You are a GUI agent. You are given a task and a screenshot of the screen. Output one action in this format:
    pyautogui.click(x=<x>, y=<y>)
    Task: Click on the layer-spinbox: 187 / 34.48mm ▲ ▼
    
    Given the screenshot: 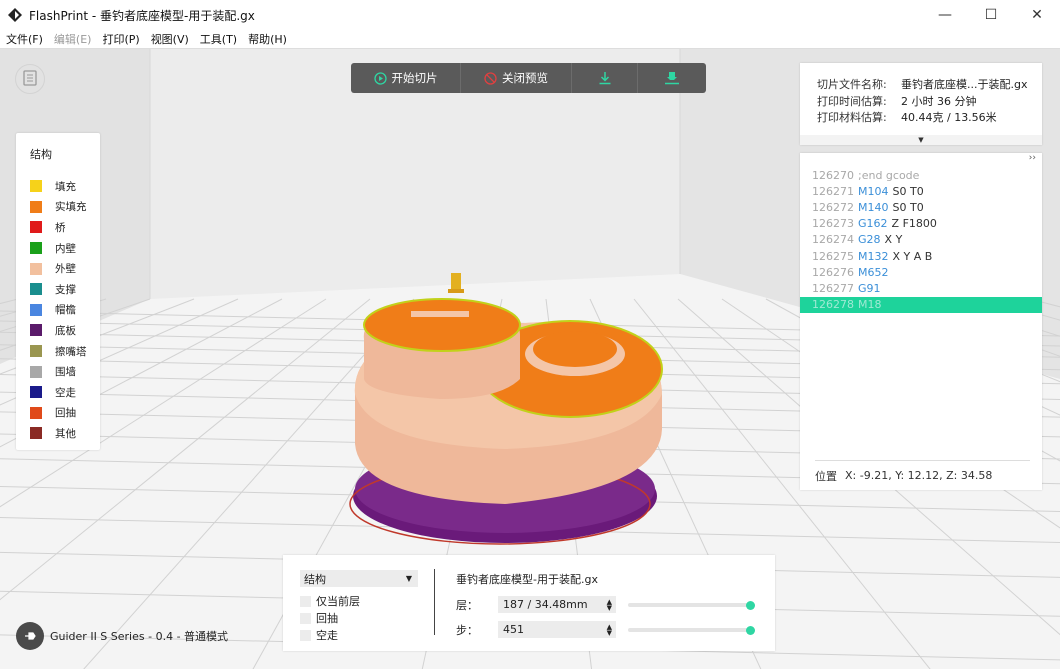 What is the action you would take?
    pyautogui.click(x=557, y=604)
    